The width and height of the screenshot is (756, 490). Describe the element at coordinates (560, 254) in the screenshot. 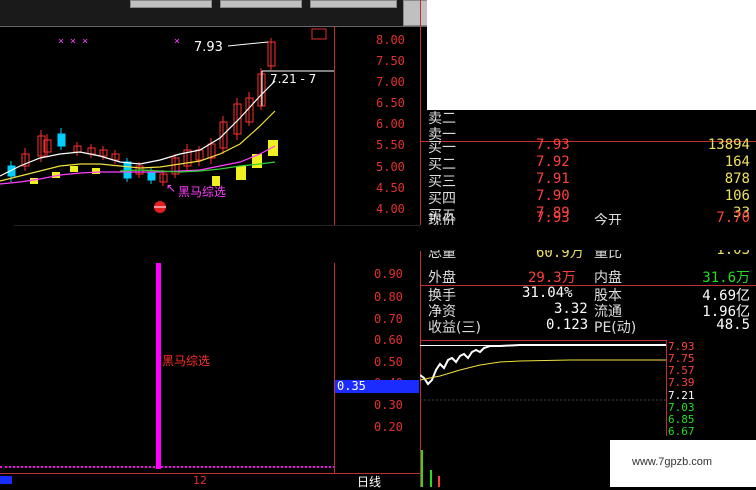

I see `volume-value: 60.9万` at that location.